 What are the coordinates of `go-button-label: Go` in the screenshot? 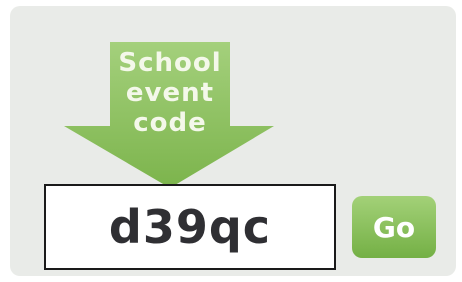 It's located at (394, 227).